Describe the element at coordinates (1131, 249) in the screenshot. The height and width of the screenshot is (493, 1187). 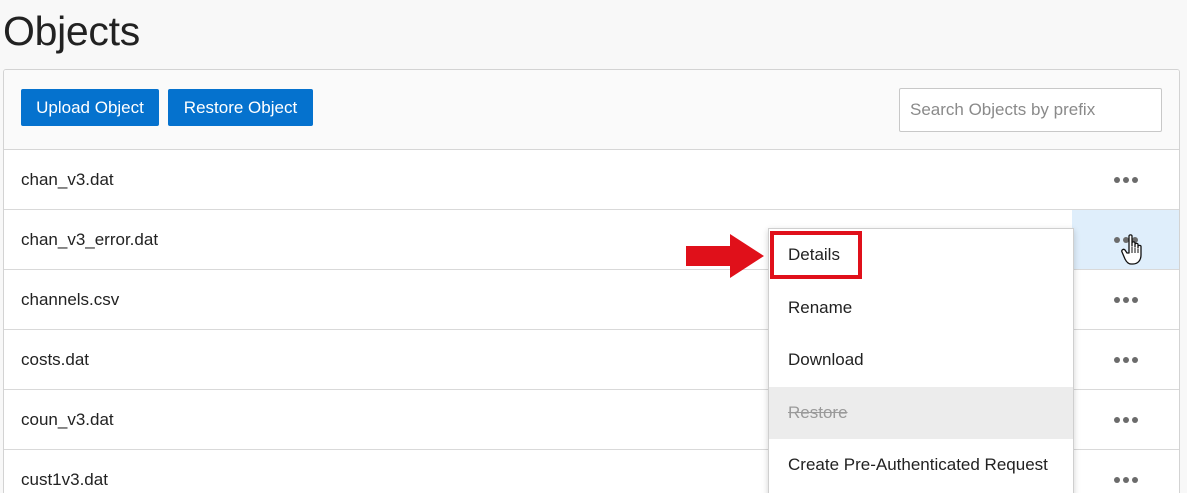
I see `hand-cursor-icon` at that location.